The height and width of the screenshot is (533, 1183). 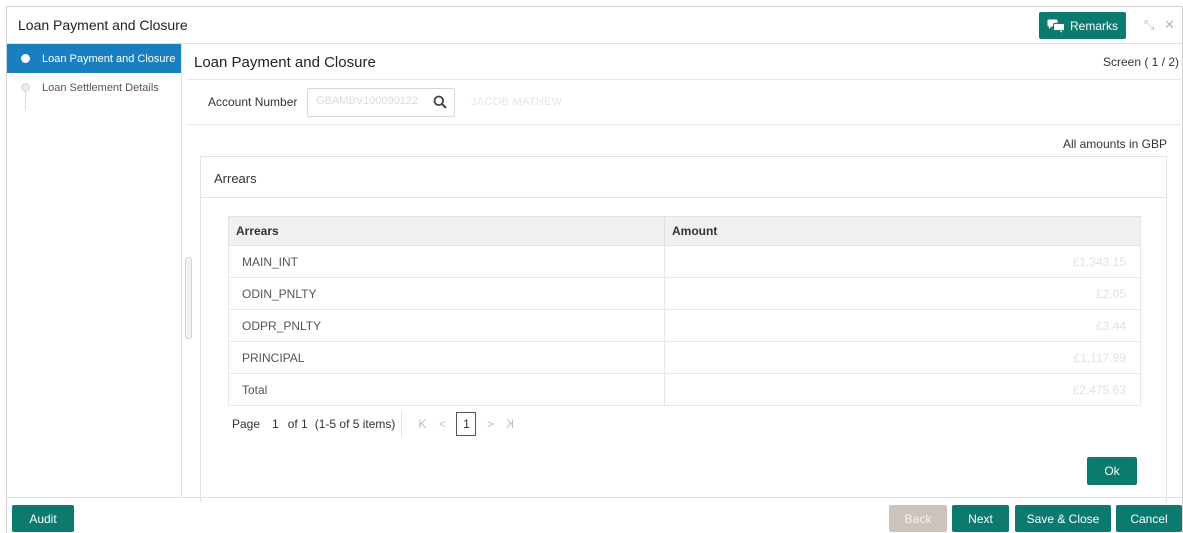 What do you see at coordinates (902, 389) in the screenshot?
I see `amount-cell: £2,475.63` at bounding box center [902, 389].